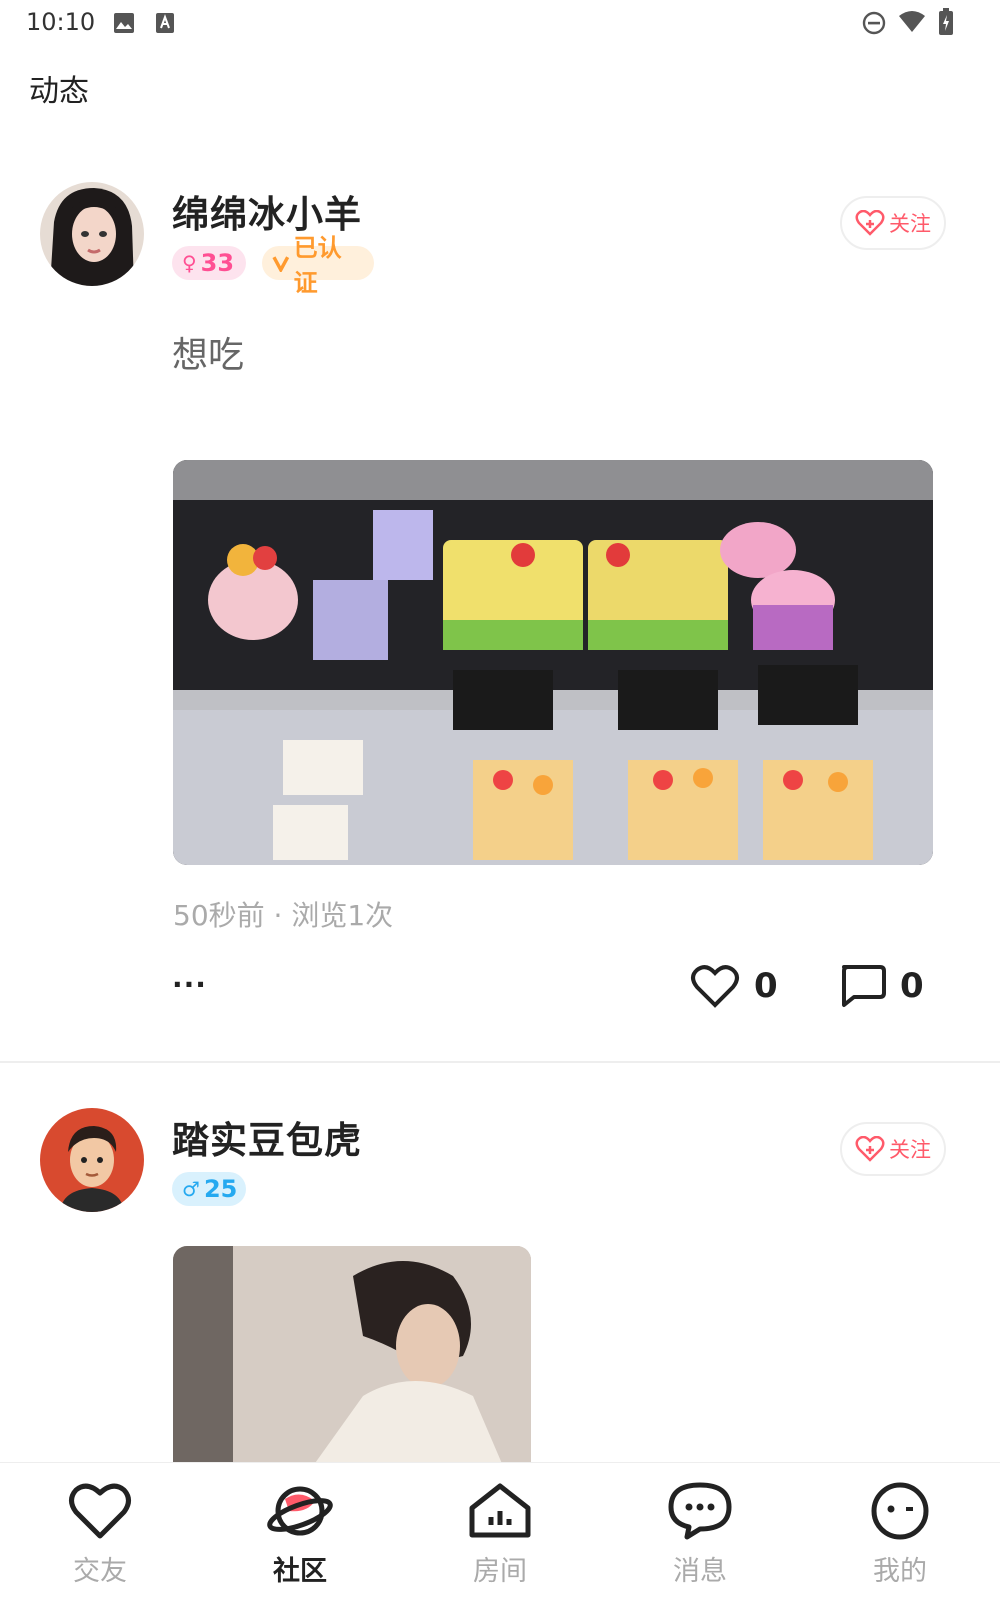  What do you see at coordinates (189, 984) in the screenshot?
I see `more-options-button: ···` at bounding box center [189, 984].